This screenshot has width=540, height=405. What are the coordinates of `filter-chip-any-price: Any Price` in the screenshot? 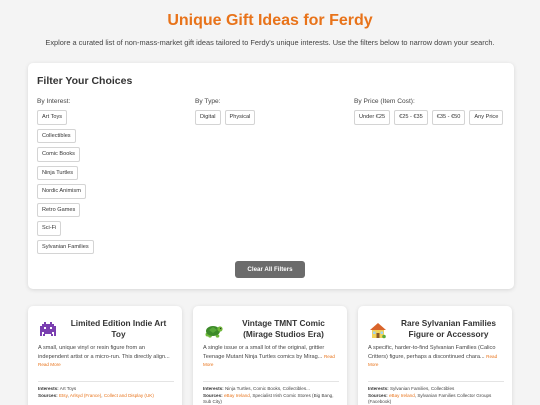 It's located at (486, 117).